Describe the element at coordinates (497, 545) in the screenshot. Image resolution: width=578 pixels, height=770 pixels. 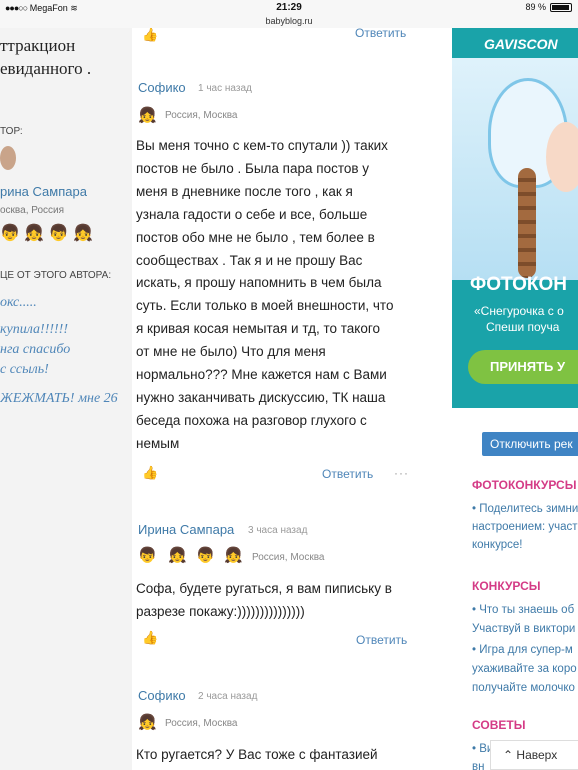
I see `photocontest-link: конкурсе!` at that location.